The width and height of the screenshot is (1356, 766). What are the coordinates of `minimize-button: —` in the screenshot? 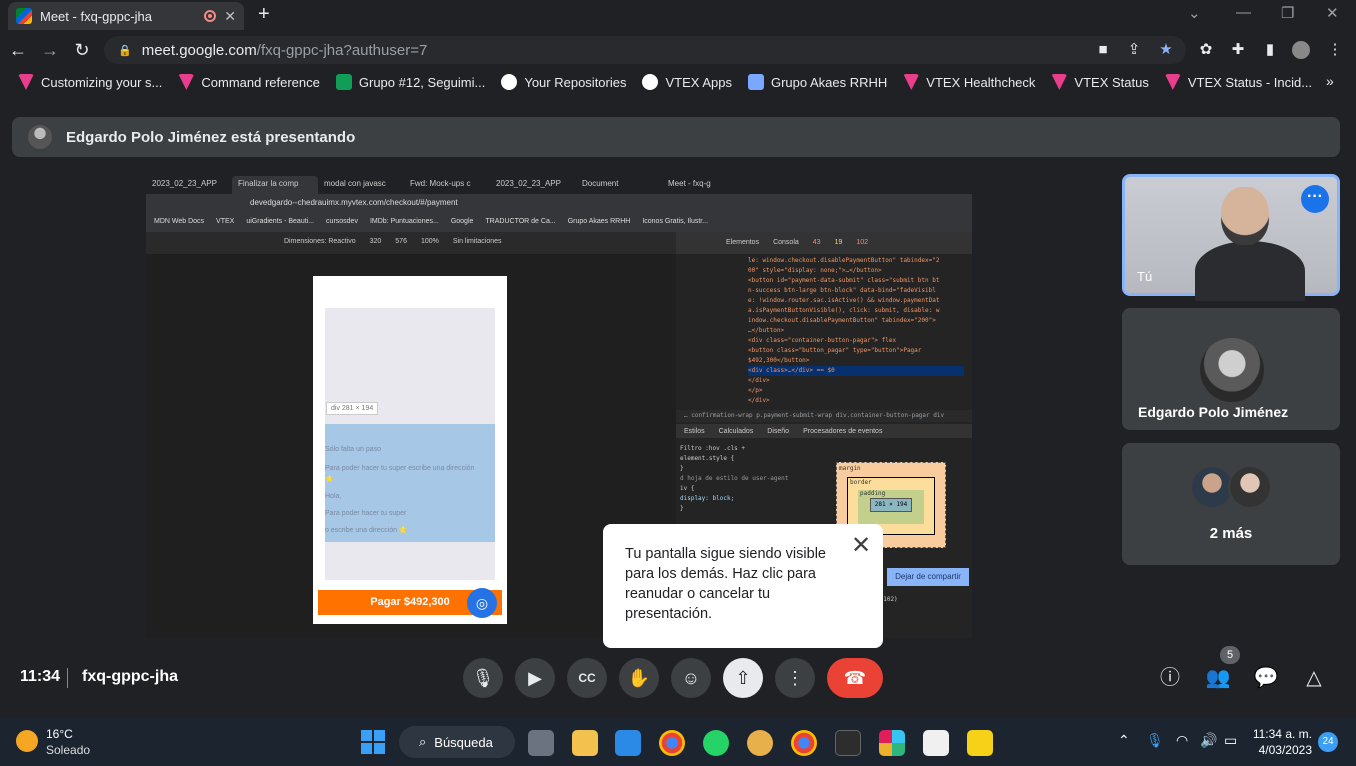 It's located at (1243, 12).